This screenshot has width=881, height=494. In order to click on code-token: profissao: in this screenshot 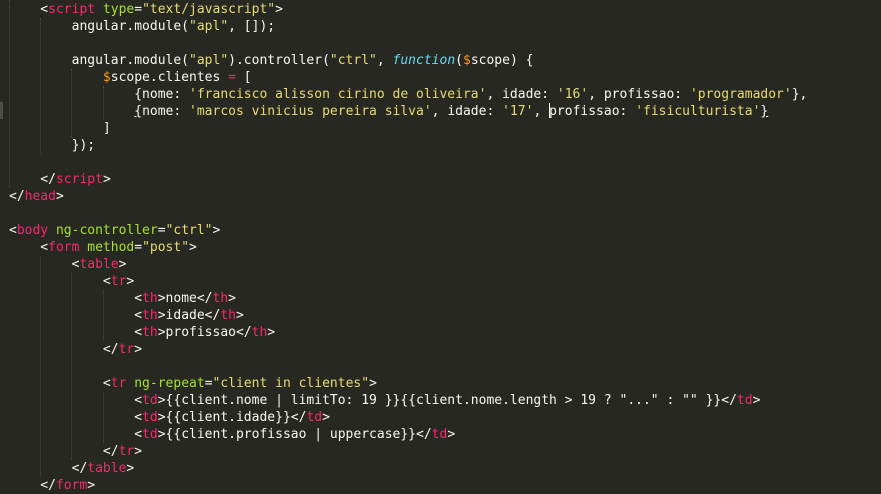, I will do `click(592, 111)`.